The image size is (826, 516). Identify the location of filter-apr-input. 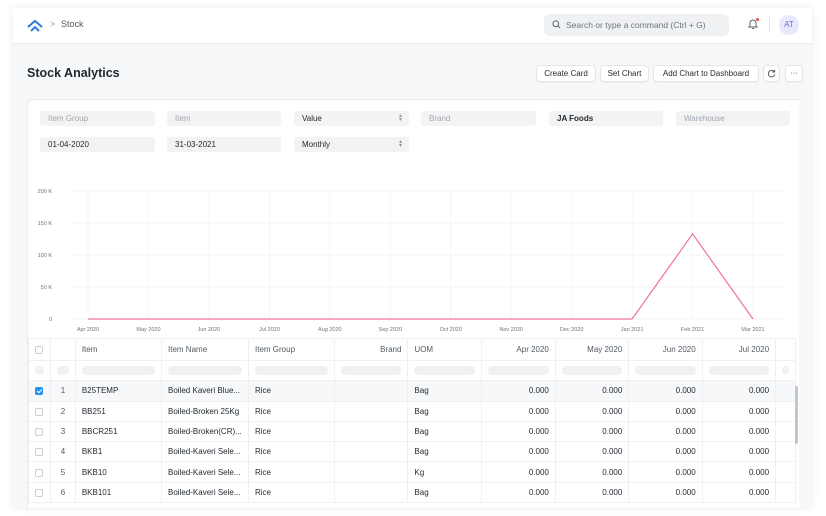
(518, 370).